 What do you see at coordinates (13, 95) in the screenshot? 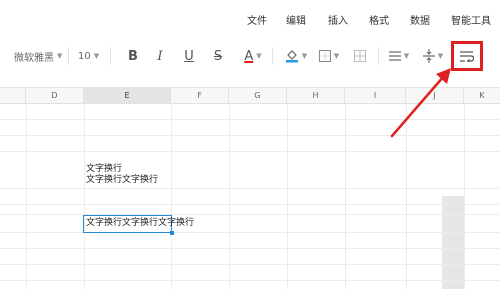
I see `column-header-spacer` at bounding box center [13, 95].